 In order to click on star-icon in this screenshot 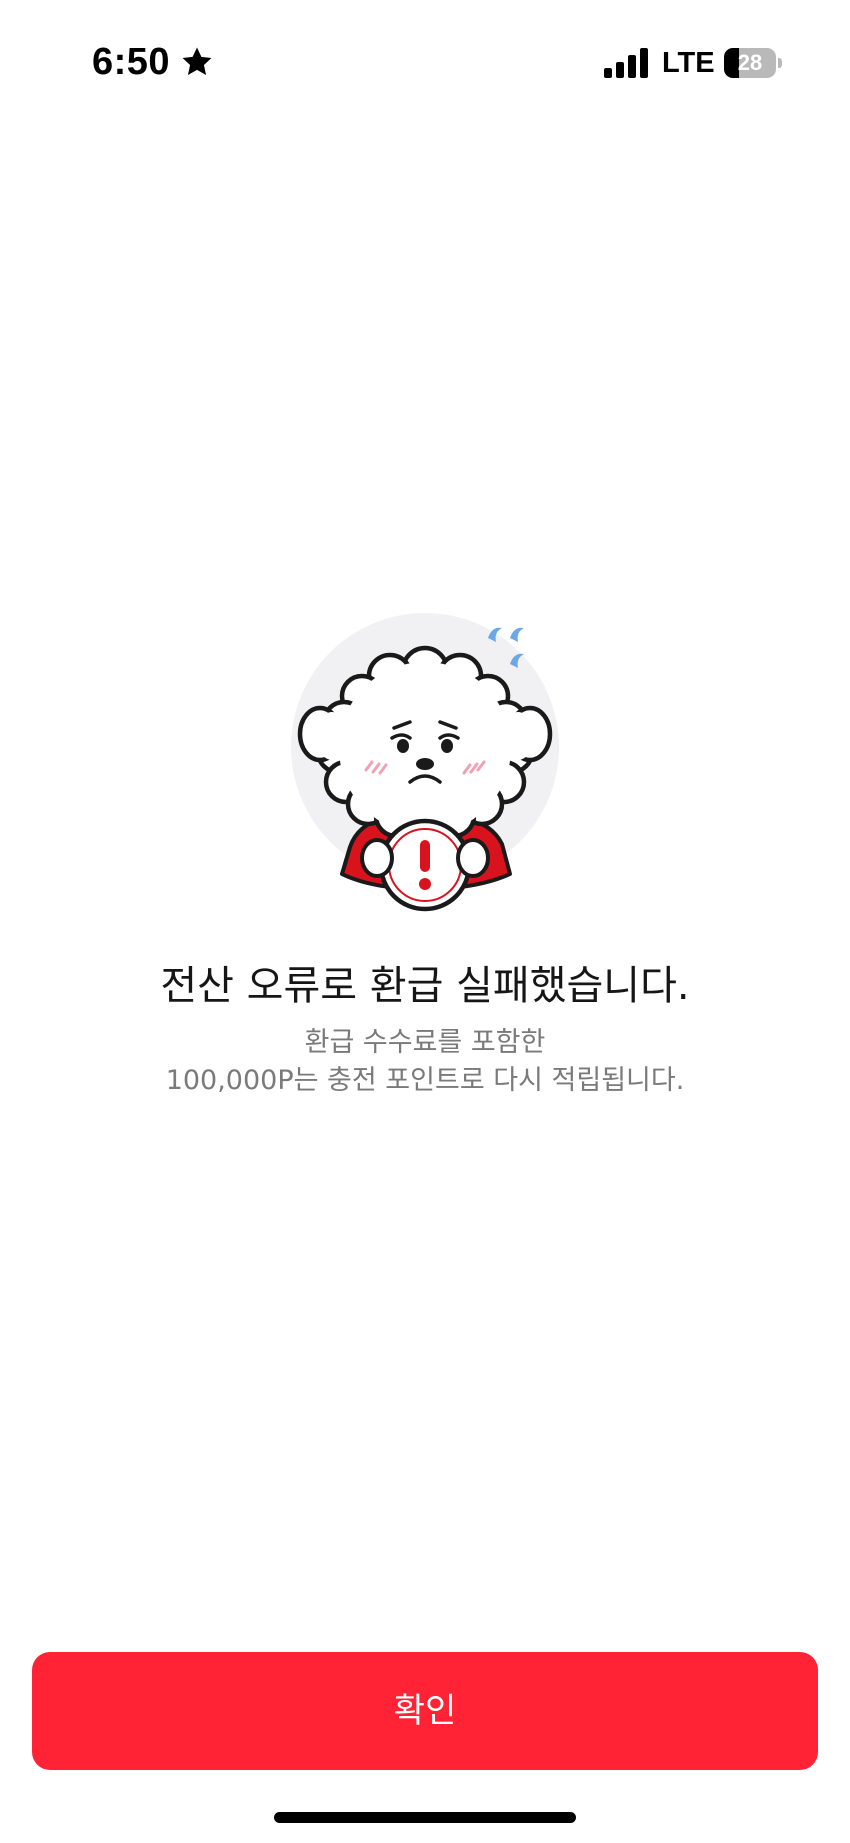, I will do `click(197, 61)`.